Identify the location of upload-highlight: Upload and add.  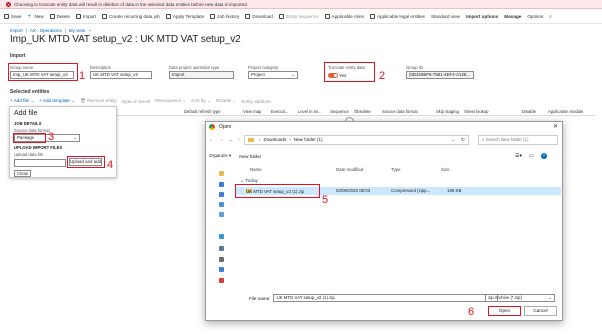
(86, 162).